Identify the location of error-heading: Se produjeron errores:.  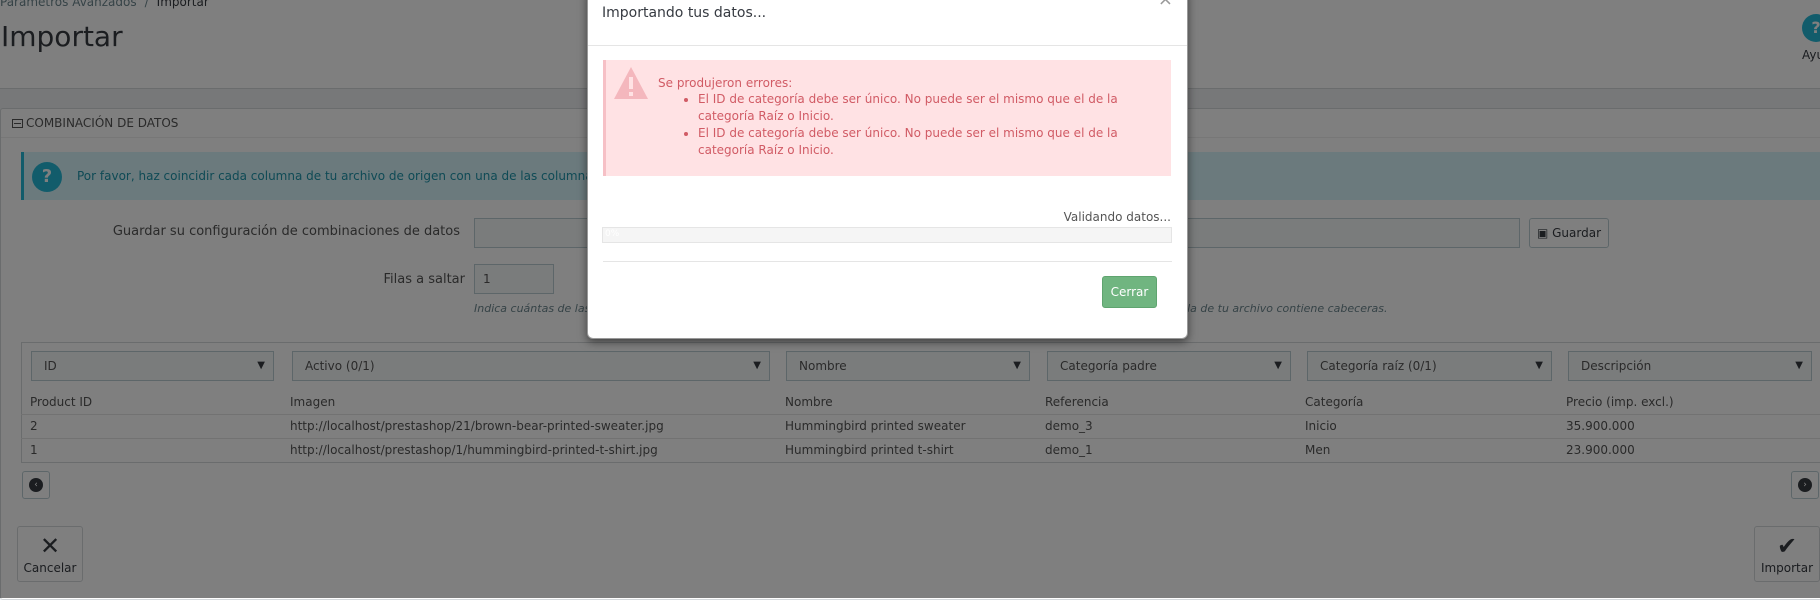
(725, 83).